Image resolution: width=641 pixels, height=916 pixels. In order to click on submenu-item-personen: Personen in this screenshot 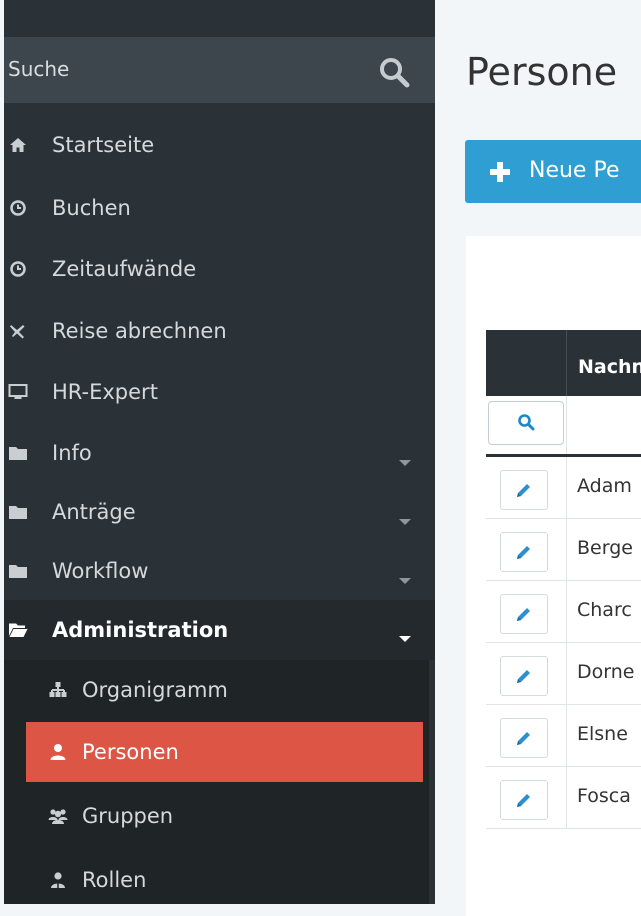, I will do `click(224, 752)`.